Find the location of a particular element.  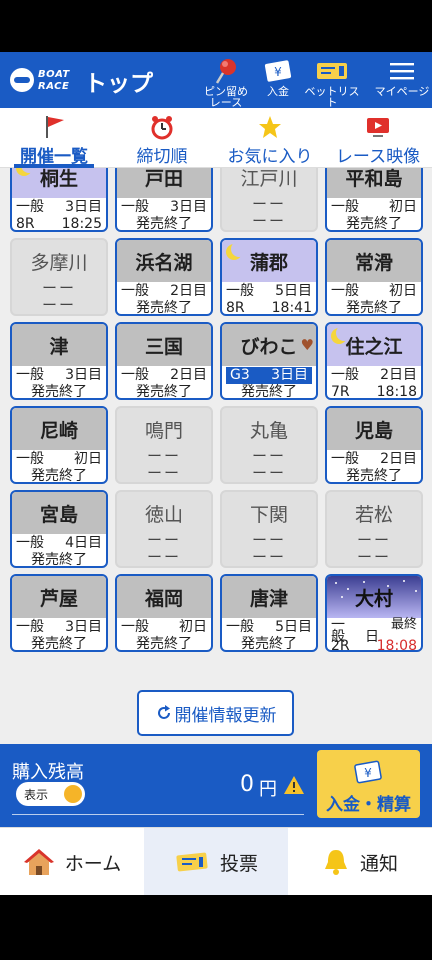

venue-card: 鳴門 ーー ーー is located at coordinates (164, 445).